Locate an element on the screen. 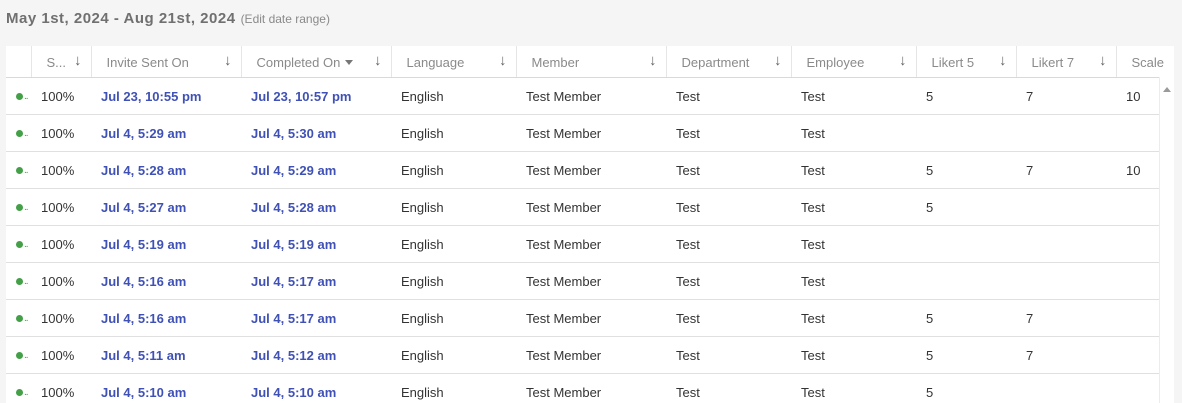 The image size is (1182, 403). column-header-status: S... ↓ is located at coordinates (61, 62).